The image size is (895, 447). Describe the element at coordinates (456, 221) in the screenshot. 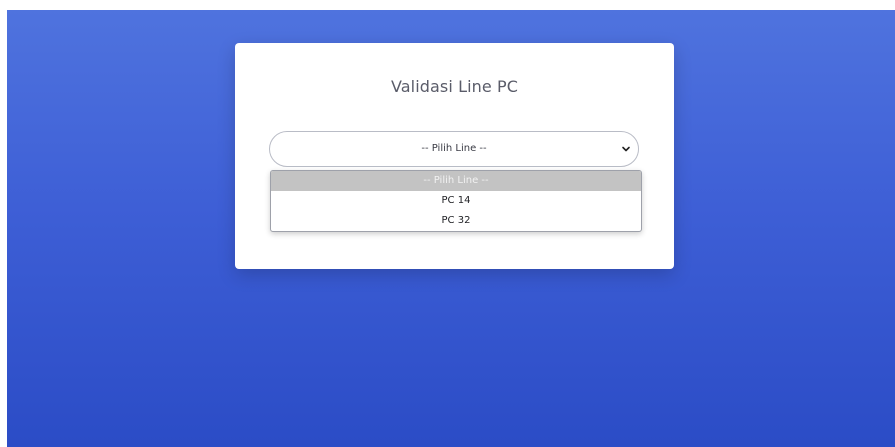

I see `option-pc-32: PC 32` at that location.